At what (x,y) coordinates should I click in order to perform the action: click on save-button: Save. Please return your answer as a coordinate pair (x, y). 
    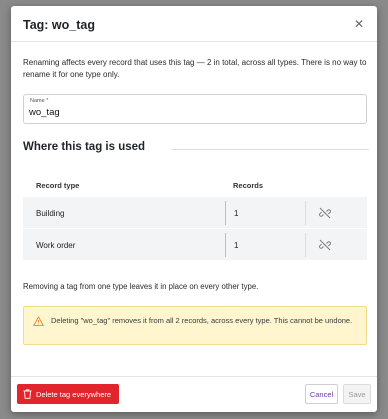
    Looking at the image, I should click on (357, 394).